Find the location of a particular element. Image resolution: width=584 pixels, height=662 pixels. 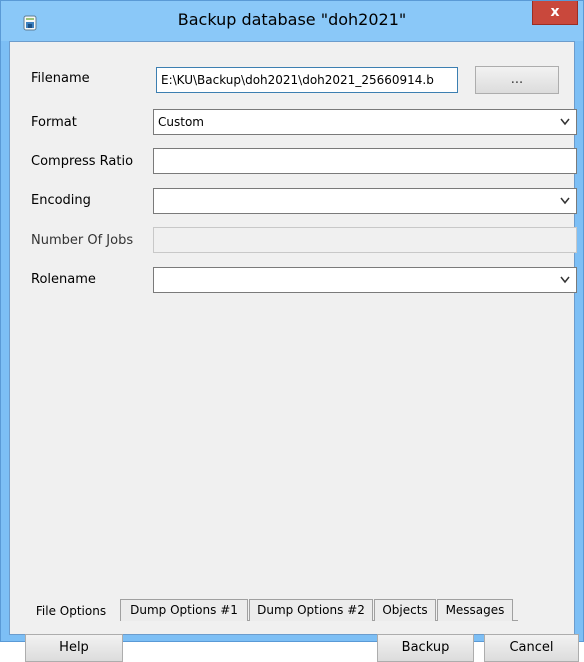

tab-file-options: File Options is located at coordinates (71, 612).